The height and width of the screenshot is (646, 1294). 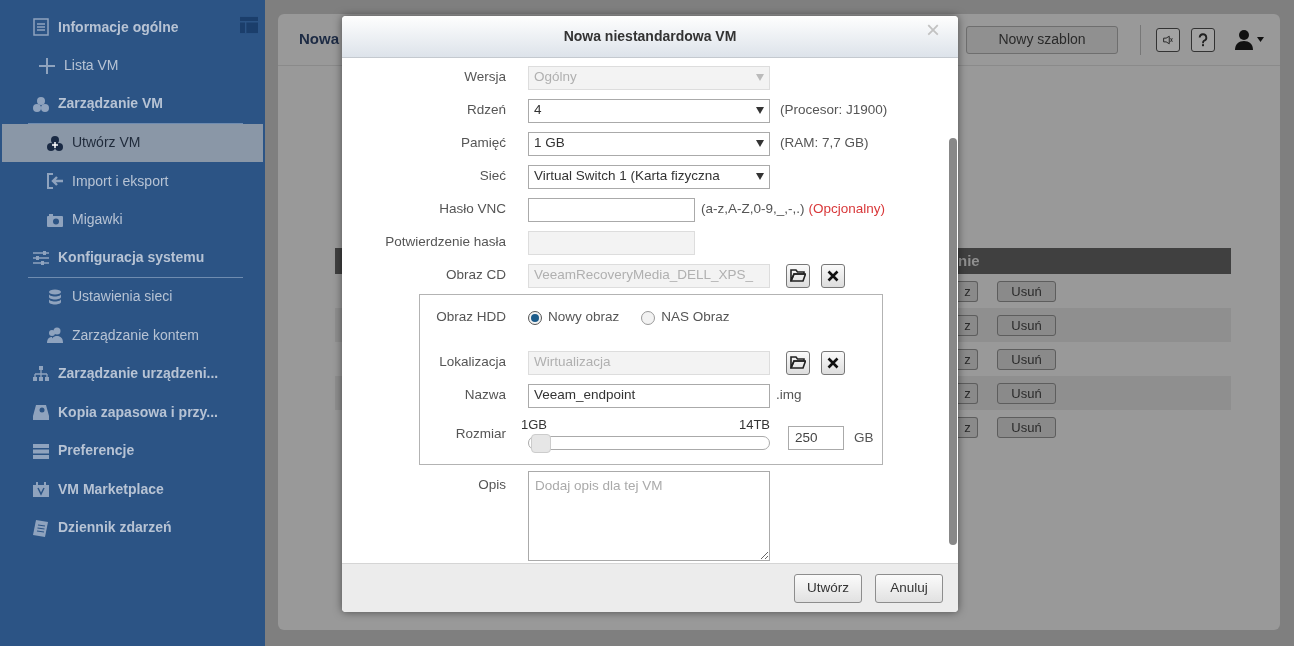 I want to click on sidebar-item: Ustawienia sieci, so click(x=132, y=296).